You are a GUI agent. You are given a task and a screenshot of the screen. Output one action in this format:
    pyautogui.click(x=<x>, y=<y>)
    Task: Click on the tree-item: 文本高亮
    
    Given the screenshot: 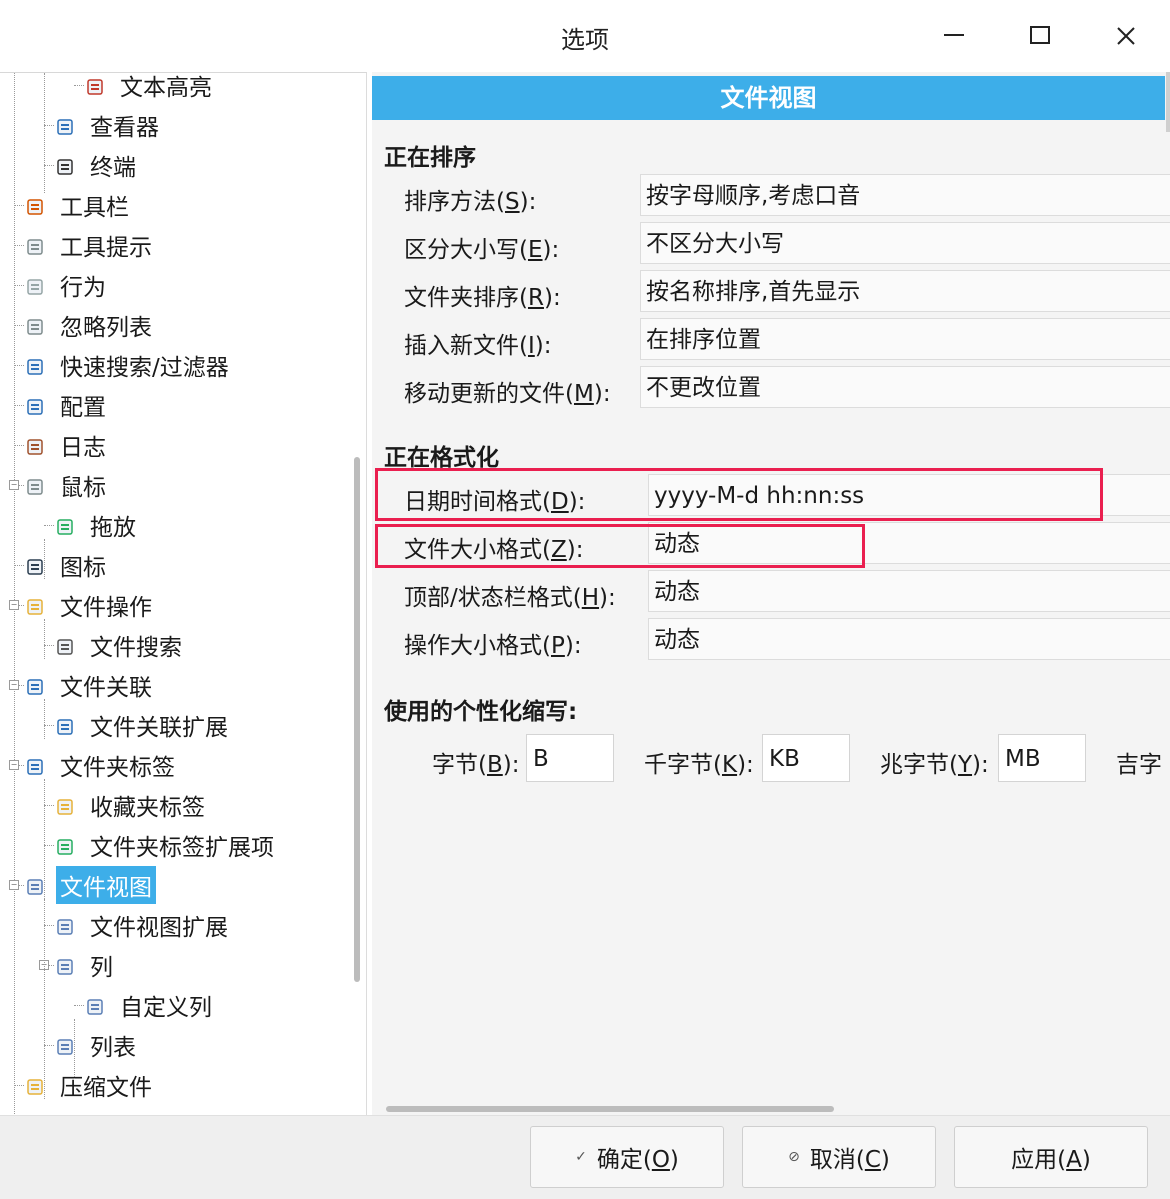 What is the action you would take?
    pyautogui.click(x=151, y=89)
    